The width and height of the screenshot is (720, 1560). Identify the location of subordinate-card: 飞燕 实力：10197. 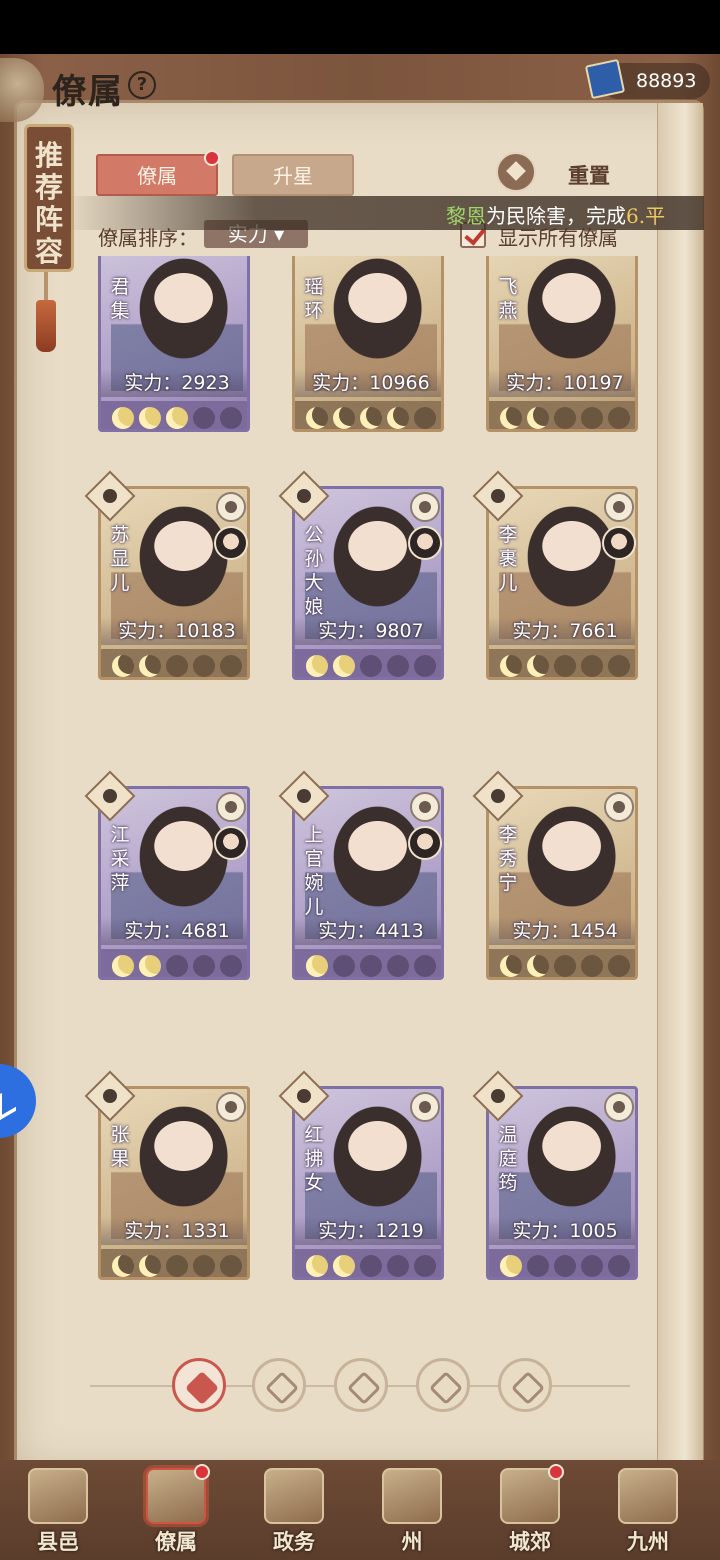
(562, 344).